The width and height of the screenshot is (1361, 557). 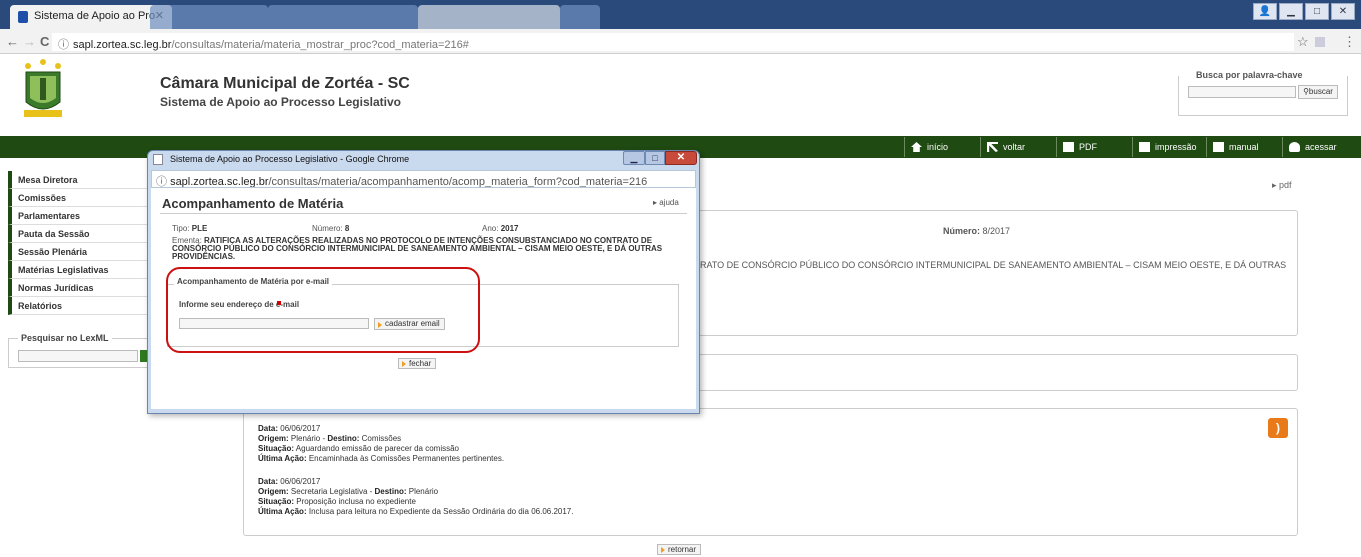 I want to click on window-controls: 👤 ▁ □ ✕, so click(x=1304, y=12).